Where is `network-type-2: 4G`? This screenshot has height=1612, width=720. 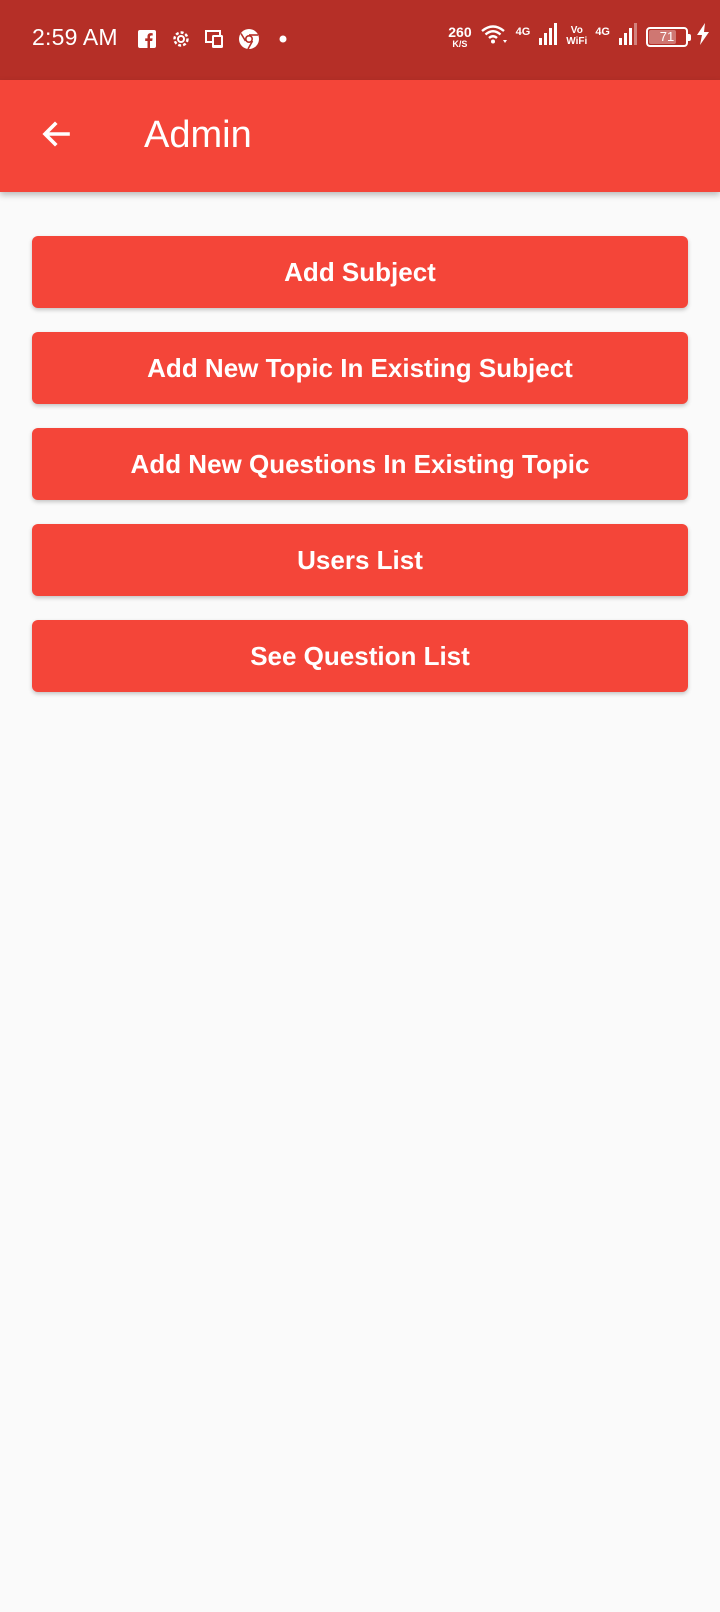
network-type-2: 4G is located at coordinates (602, 32).